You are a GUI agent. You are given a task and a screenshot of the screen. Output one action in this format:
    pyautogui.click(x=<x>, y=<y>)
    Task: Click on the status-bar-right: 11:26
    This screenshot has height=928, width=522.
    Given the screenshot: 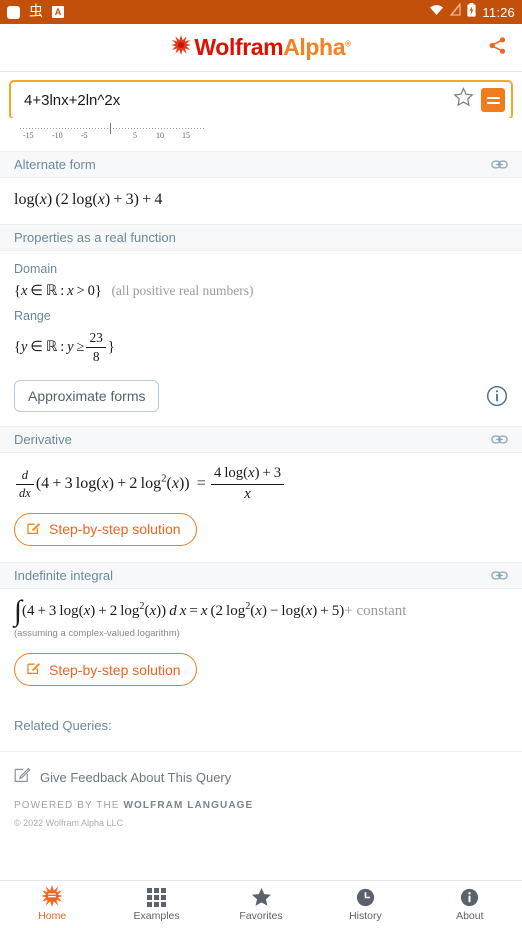 What is the action you would take?
    pyautogui.click(x=472, y=12)
    